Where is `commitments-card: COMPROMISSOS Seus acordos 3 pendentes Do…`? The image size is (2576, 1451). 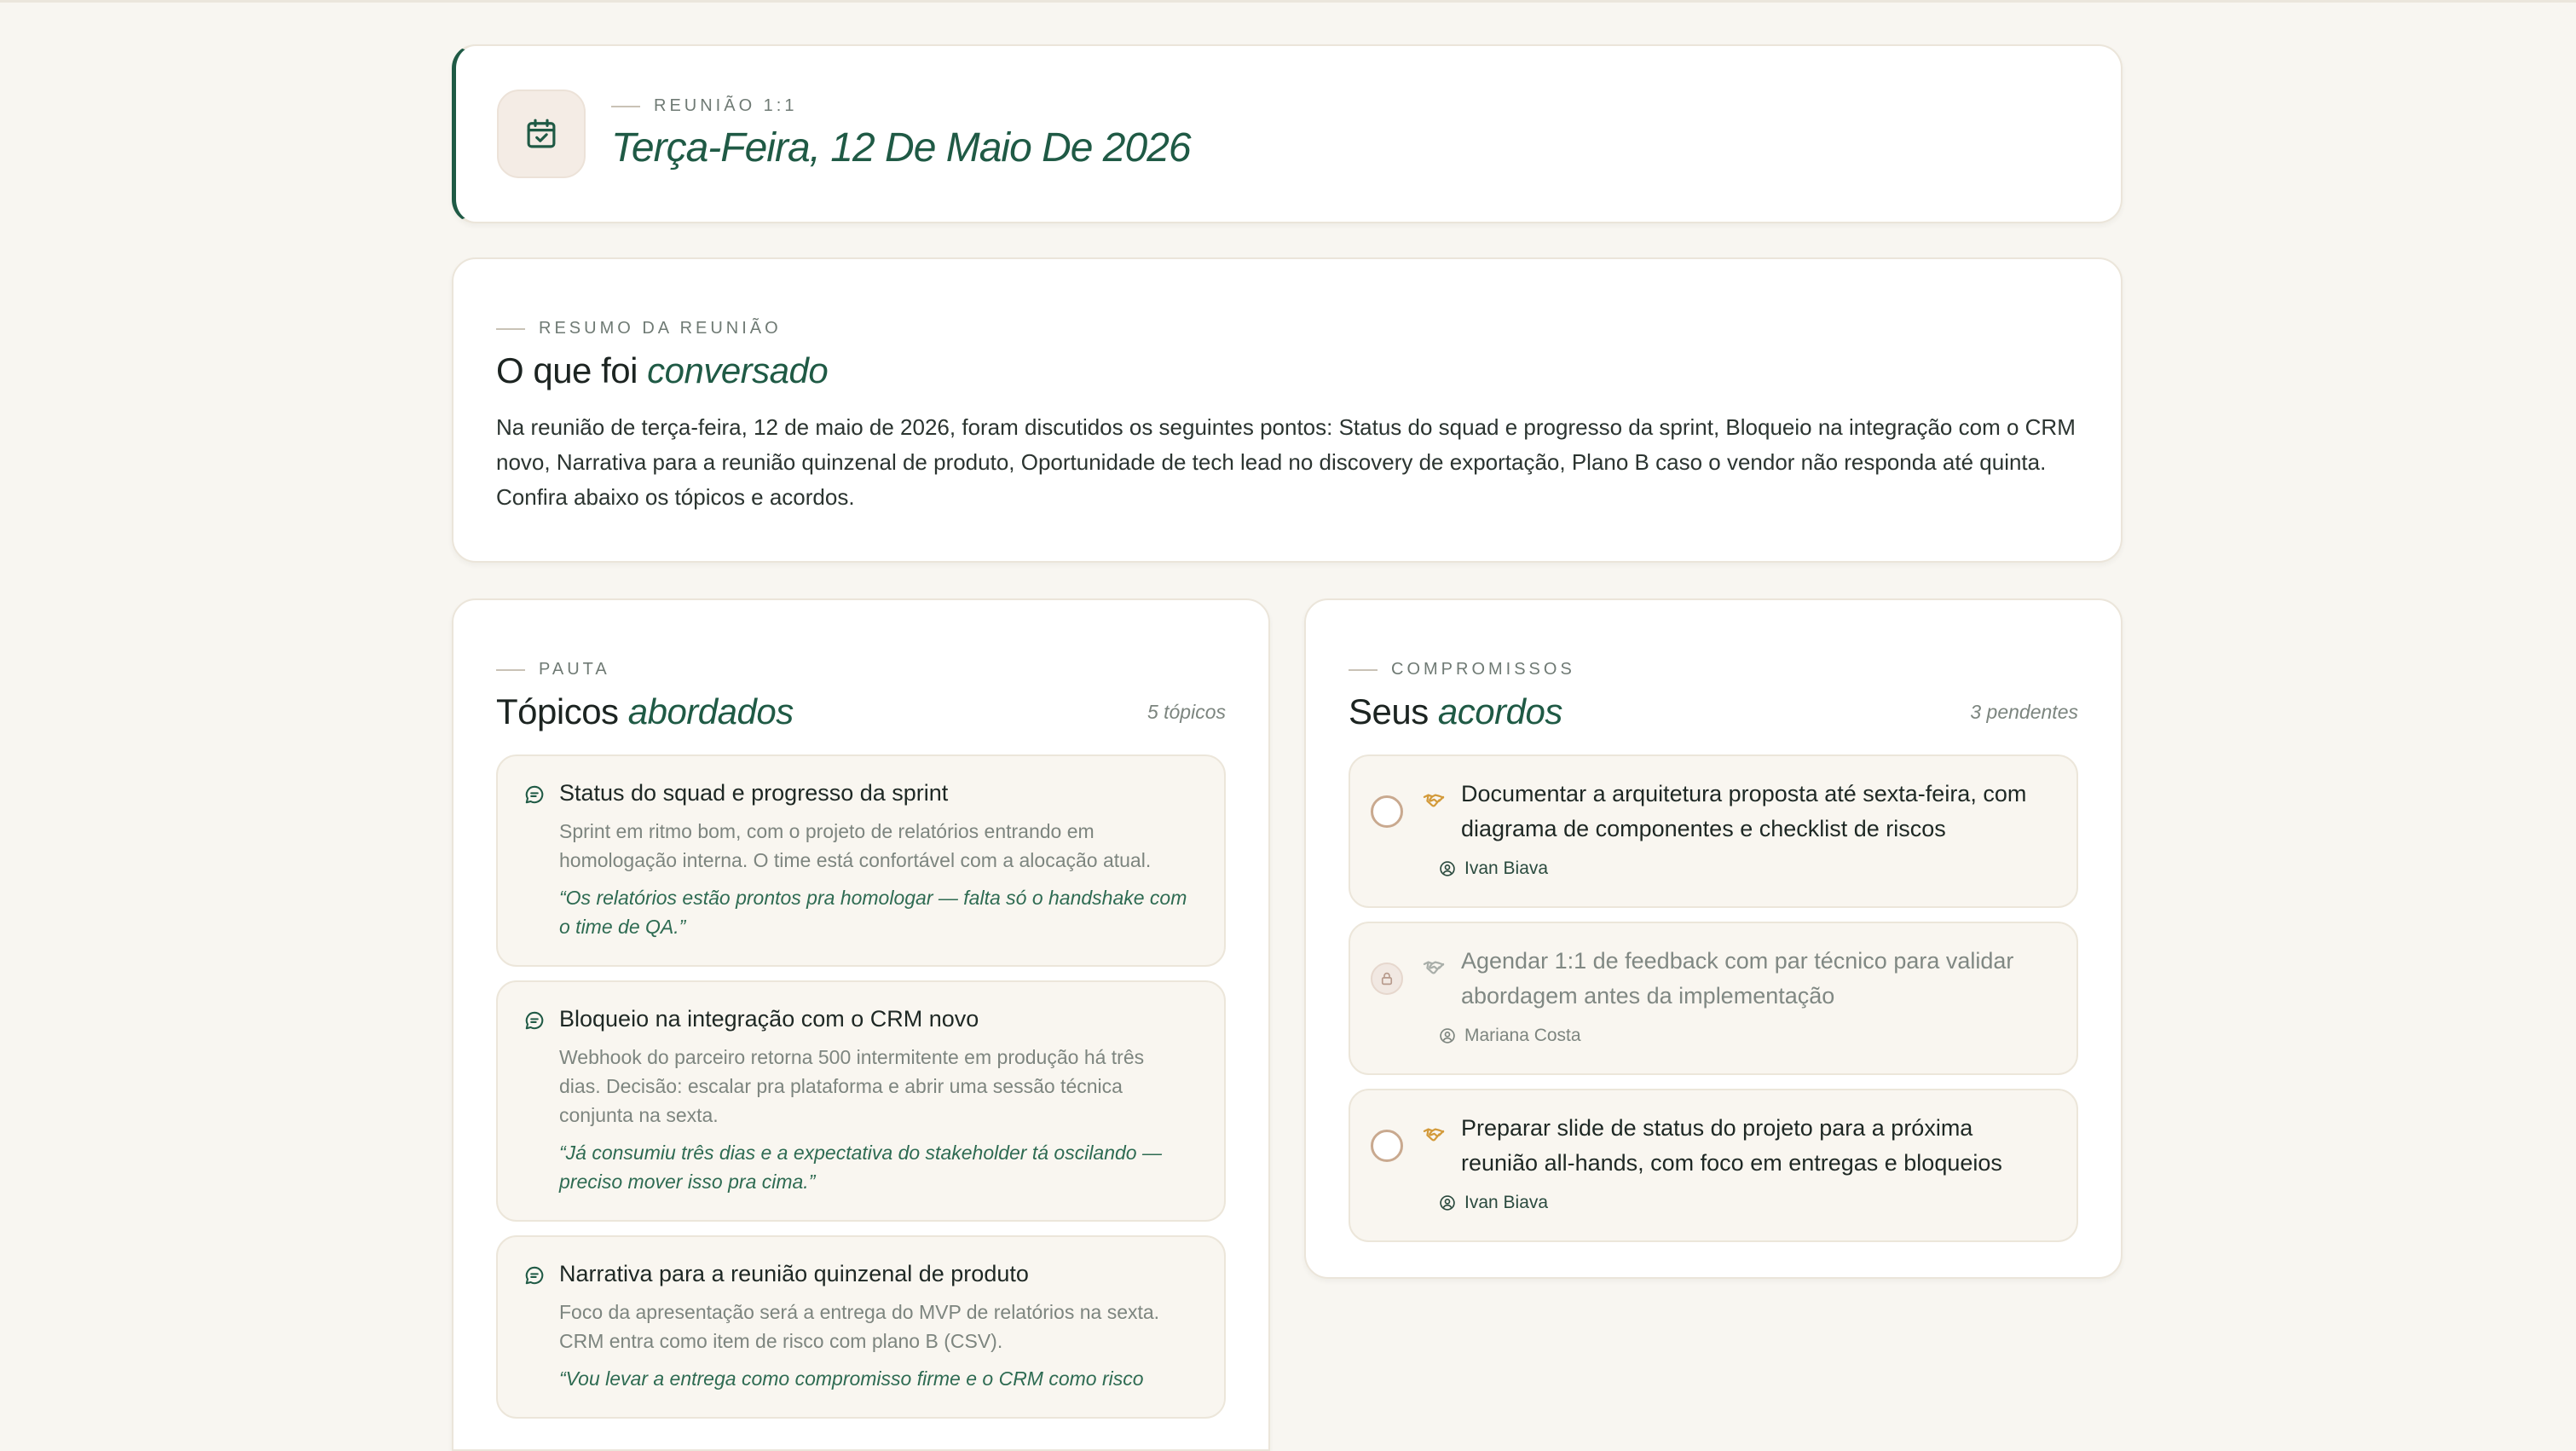
commitments-card: COMPROMISSOS Seus acordos 3 pendentes Do… is located at coordinates (1713, 939).